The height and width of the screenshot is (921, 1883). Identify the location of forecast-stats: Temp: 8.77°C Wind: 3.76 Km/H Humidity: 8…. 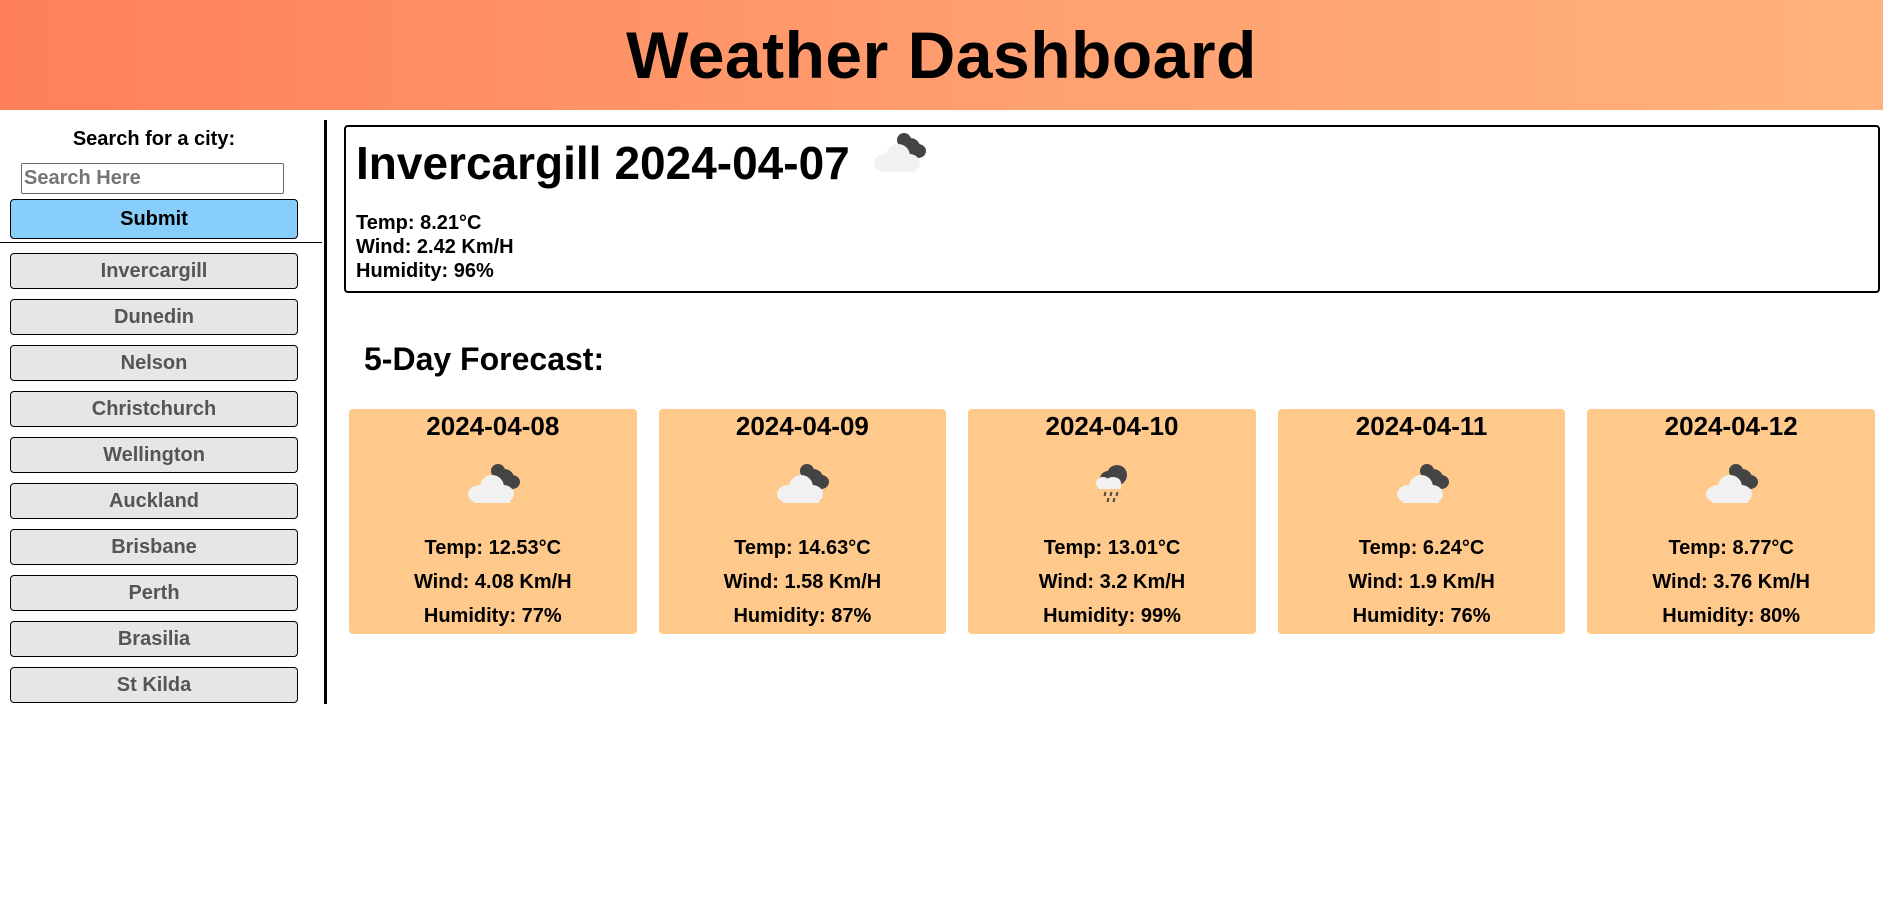
(1731, 582).